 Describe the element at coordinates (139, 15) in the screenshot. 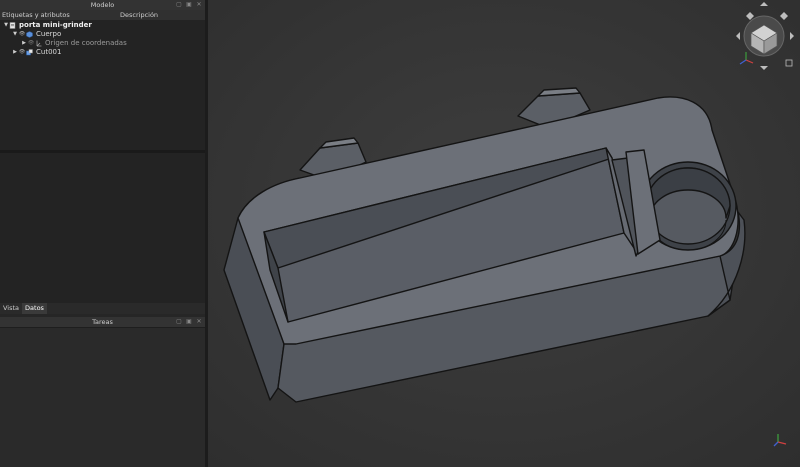

I see `col-description-header: Descripción` at that location.